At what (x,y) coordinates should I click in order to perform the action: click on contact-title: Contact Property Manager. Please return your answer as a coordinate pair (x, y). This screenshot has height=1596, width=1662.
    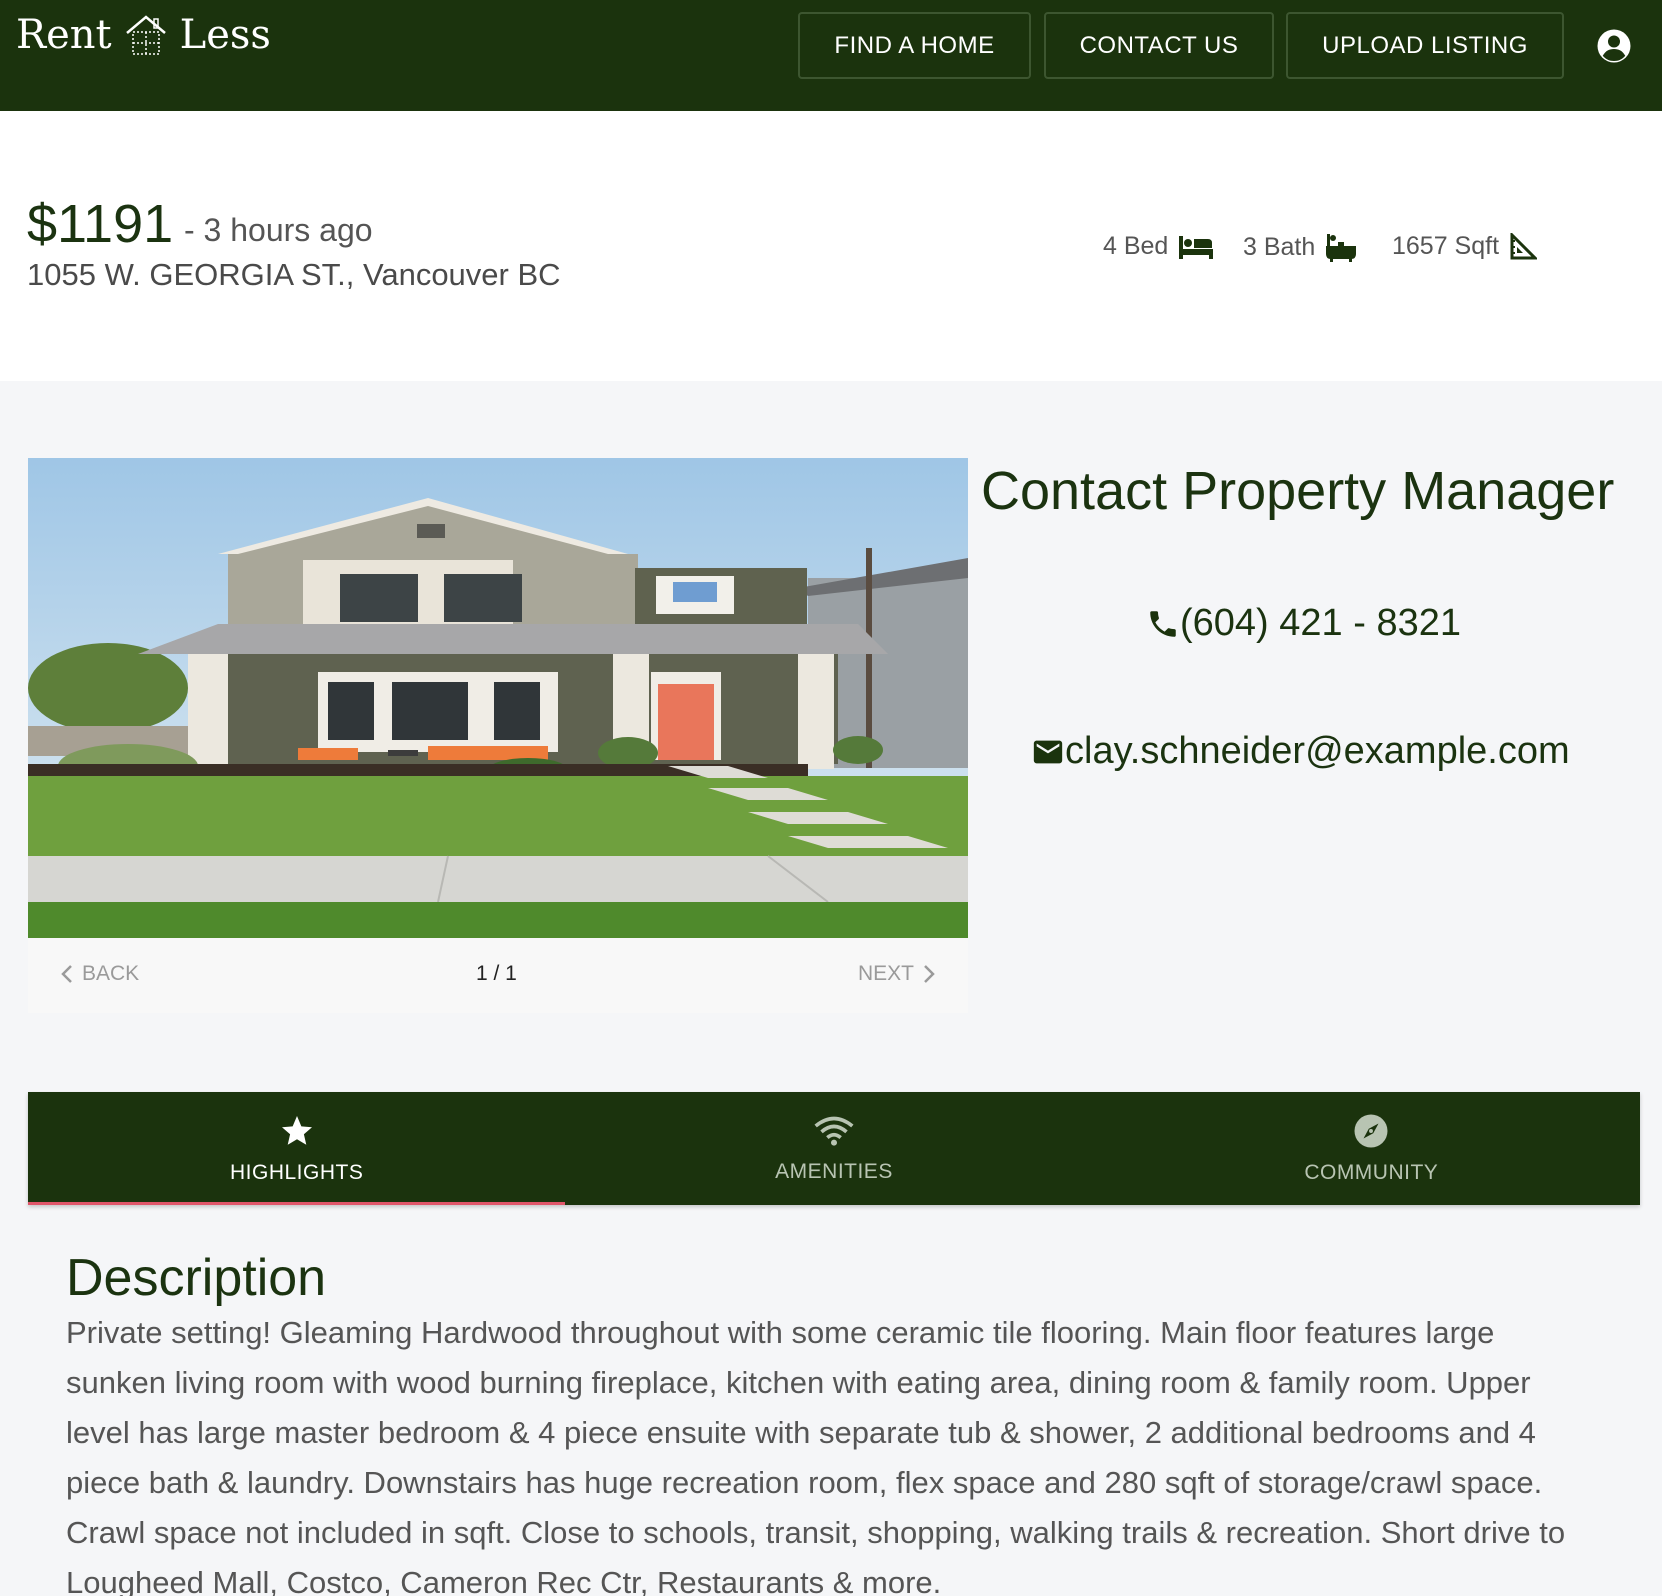
    Looking at the image, I should click on (1298, 491).